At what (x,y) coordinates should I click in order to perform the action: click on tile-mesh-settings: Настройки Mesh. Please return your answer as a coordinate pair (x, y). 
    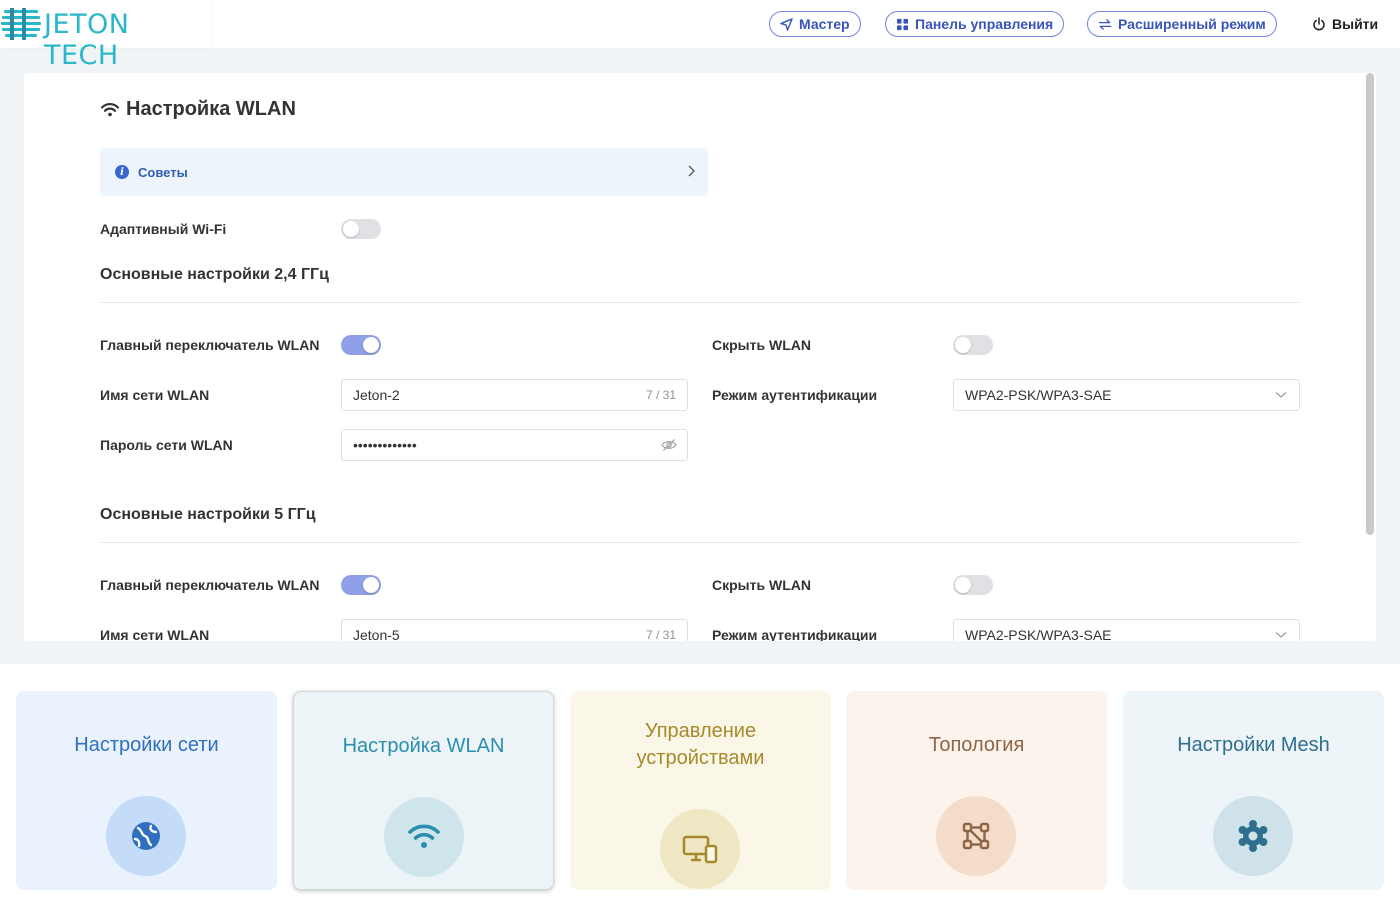
    Looking at the image, I should click on (1253, 790).